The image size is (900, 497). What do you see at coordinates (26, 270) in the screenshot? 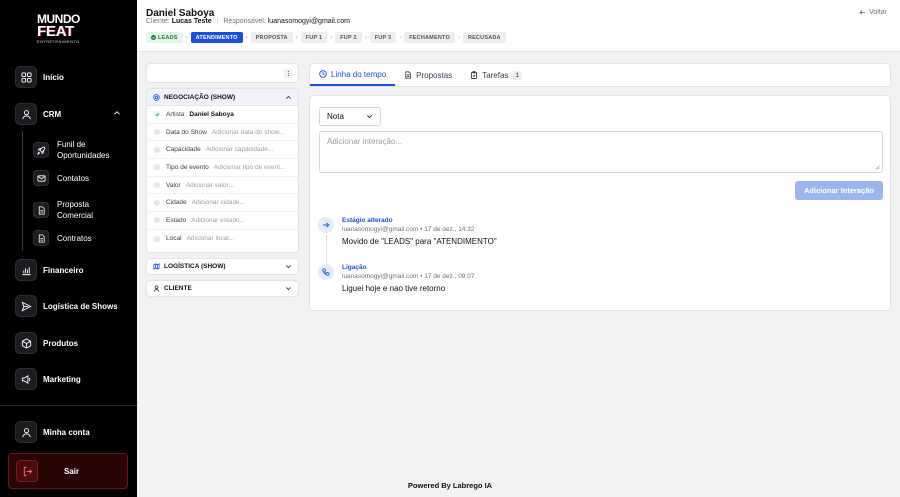
I see `bar-chart-icon` at bounding box center [26, 270].